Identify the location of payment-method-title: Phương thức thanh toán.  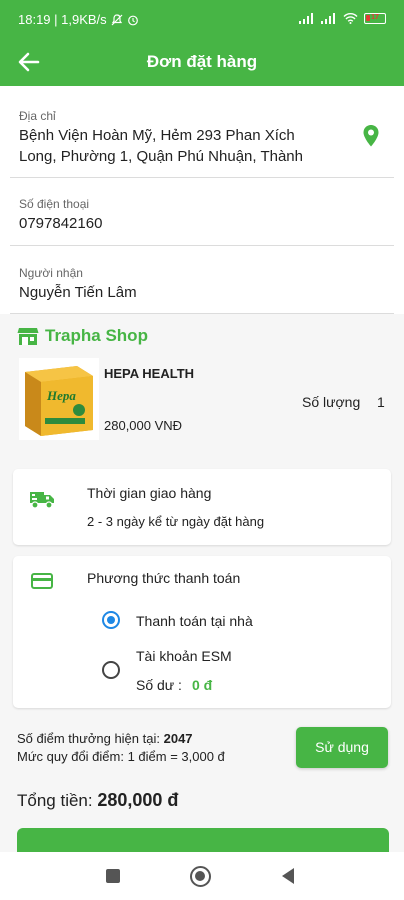
(164, 578).